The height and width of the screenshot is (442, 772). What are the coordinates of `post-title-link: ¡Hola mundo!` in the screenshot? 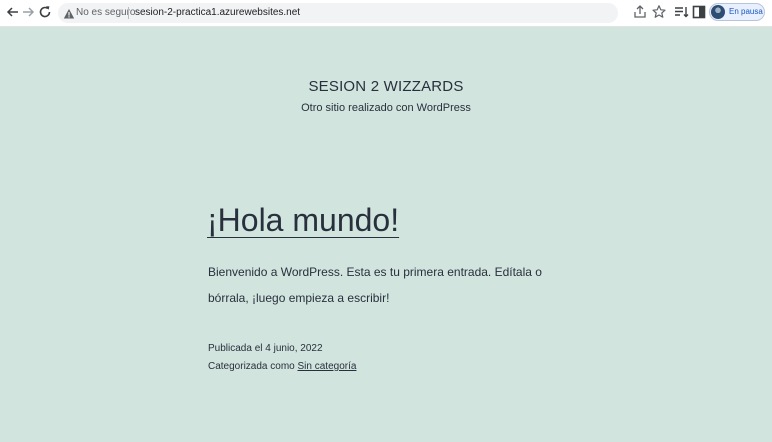 It's located at (303, 220).